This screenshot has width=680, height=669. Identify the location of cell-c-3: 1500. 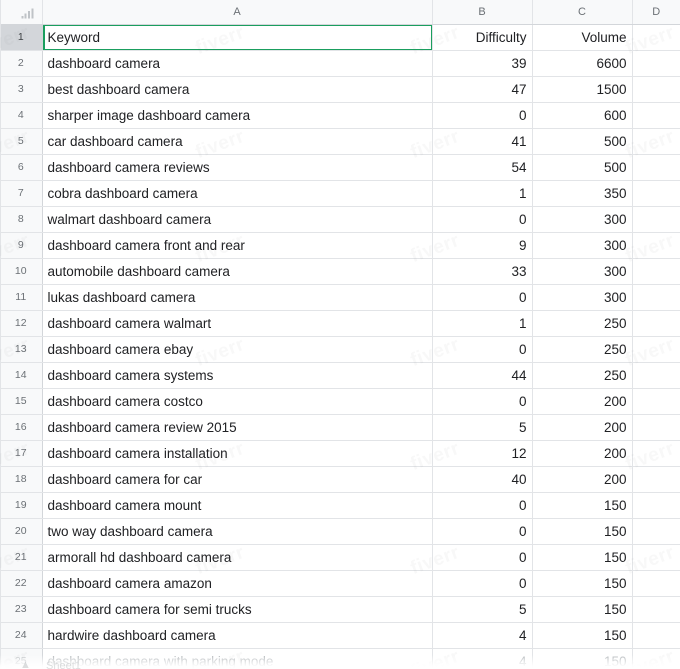
(582, 89).